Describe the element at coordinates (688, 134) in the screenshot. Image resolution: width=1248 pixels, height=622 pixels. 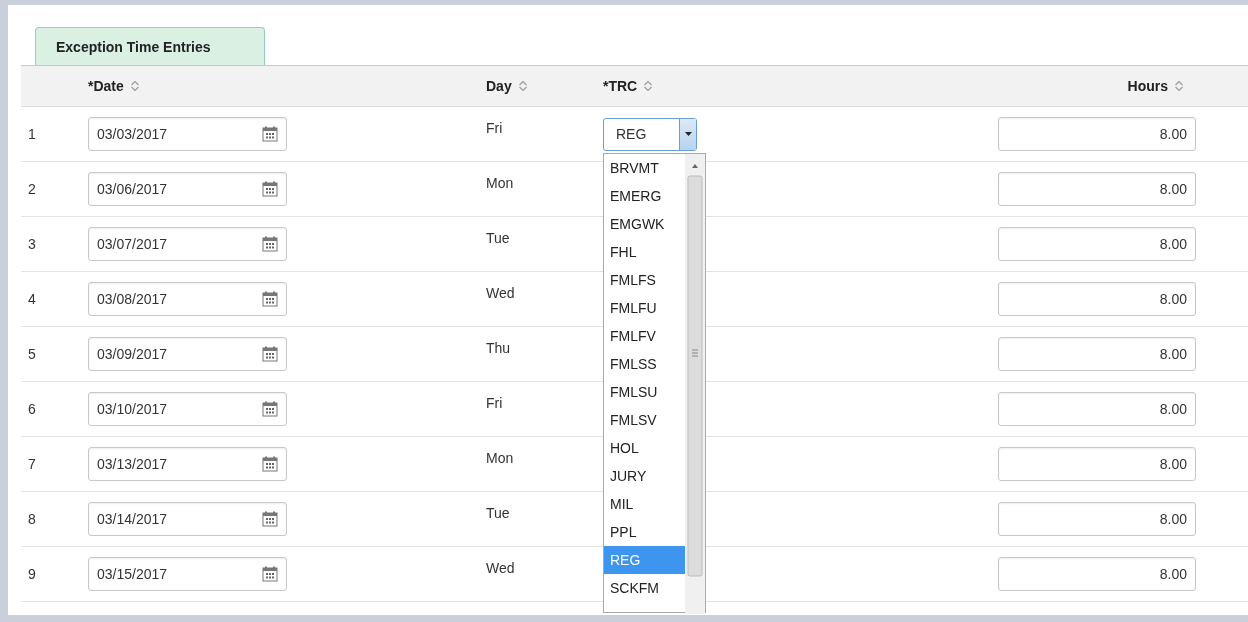
I see `caret-icon` at that location.